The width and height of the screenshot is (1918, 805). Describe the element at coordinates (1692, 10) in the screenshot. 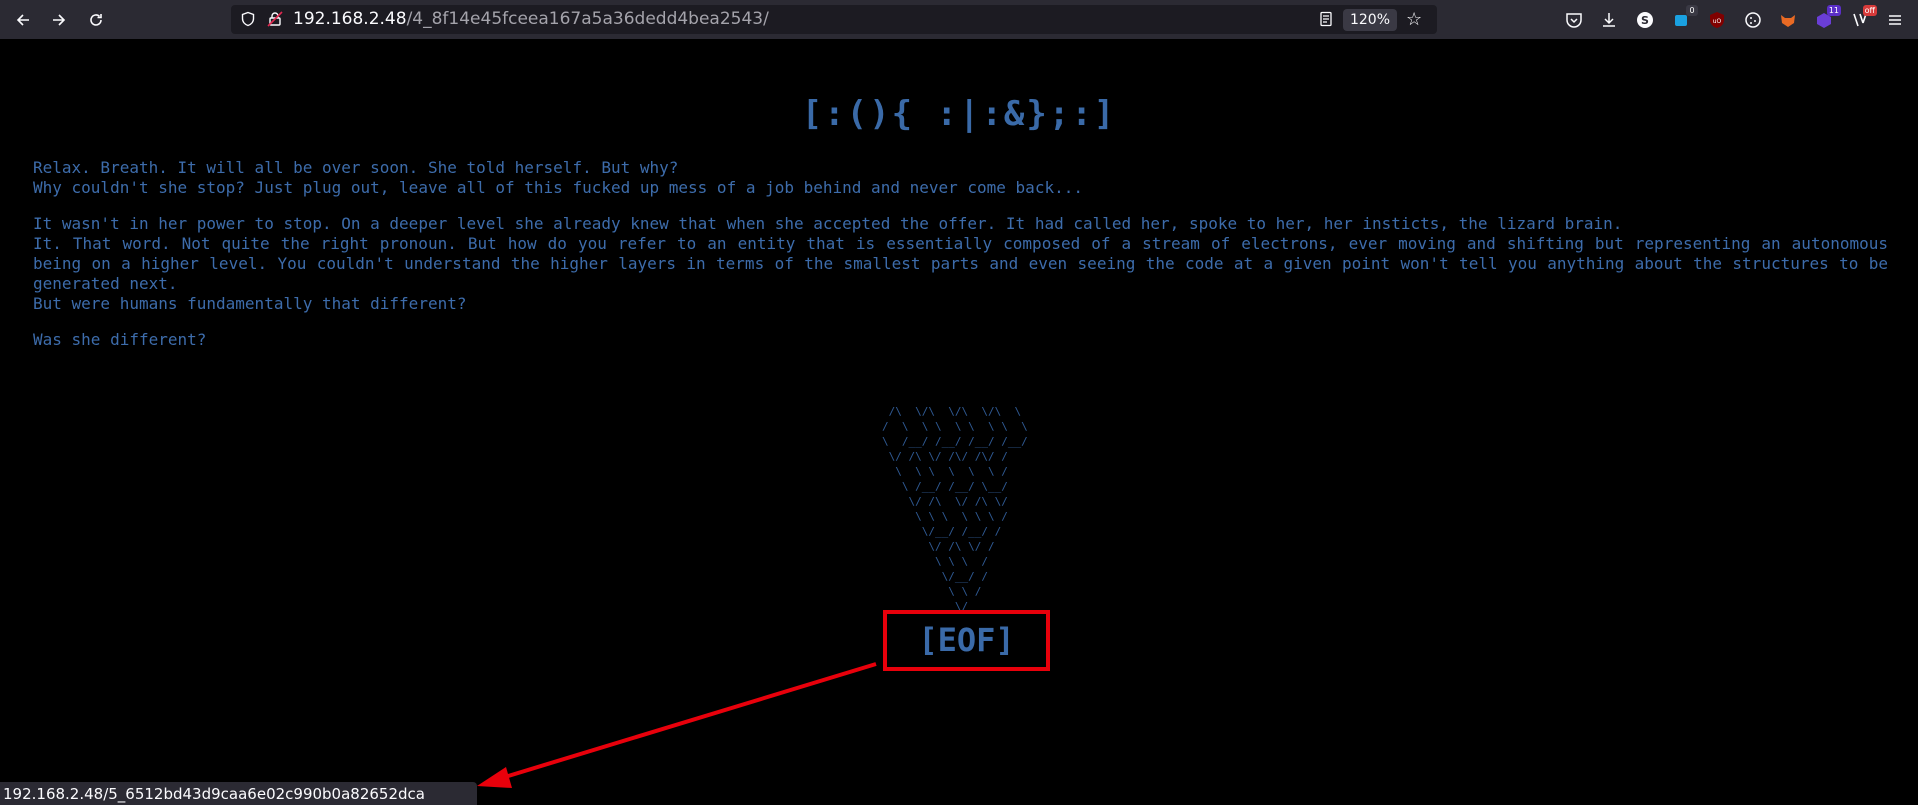

I see `badge-count-a: 0` at that location.